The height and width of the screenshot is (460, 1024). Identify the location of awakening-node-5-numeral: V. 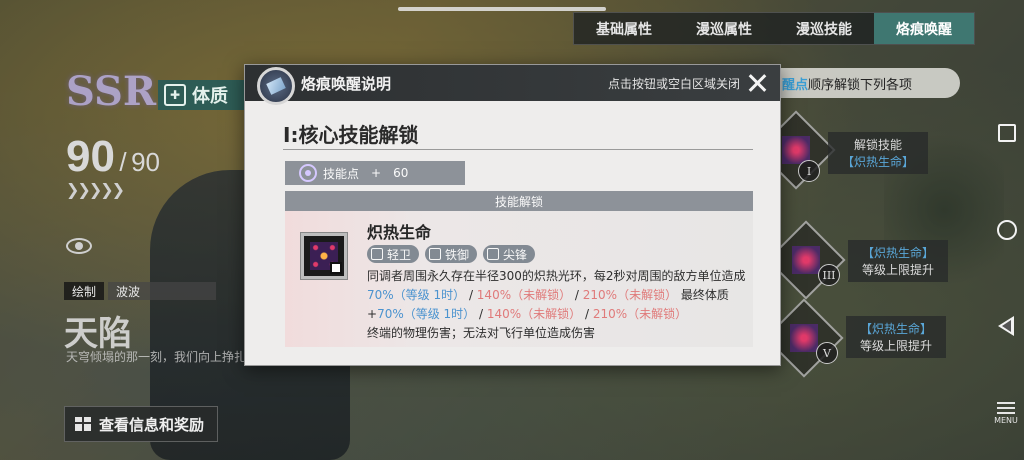
(827, 353).